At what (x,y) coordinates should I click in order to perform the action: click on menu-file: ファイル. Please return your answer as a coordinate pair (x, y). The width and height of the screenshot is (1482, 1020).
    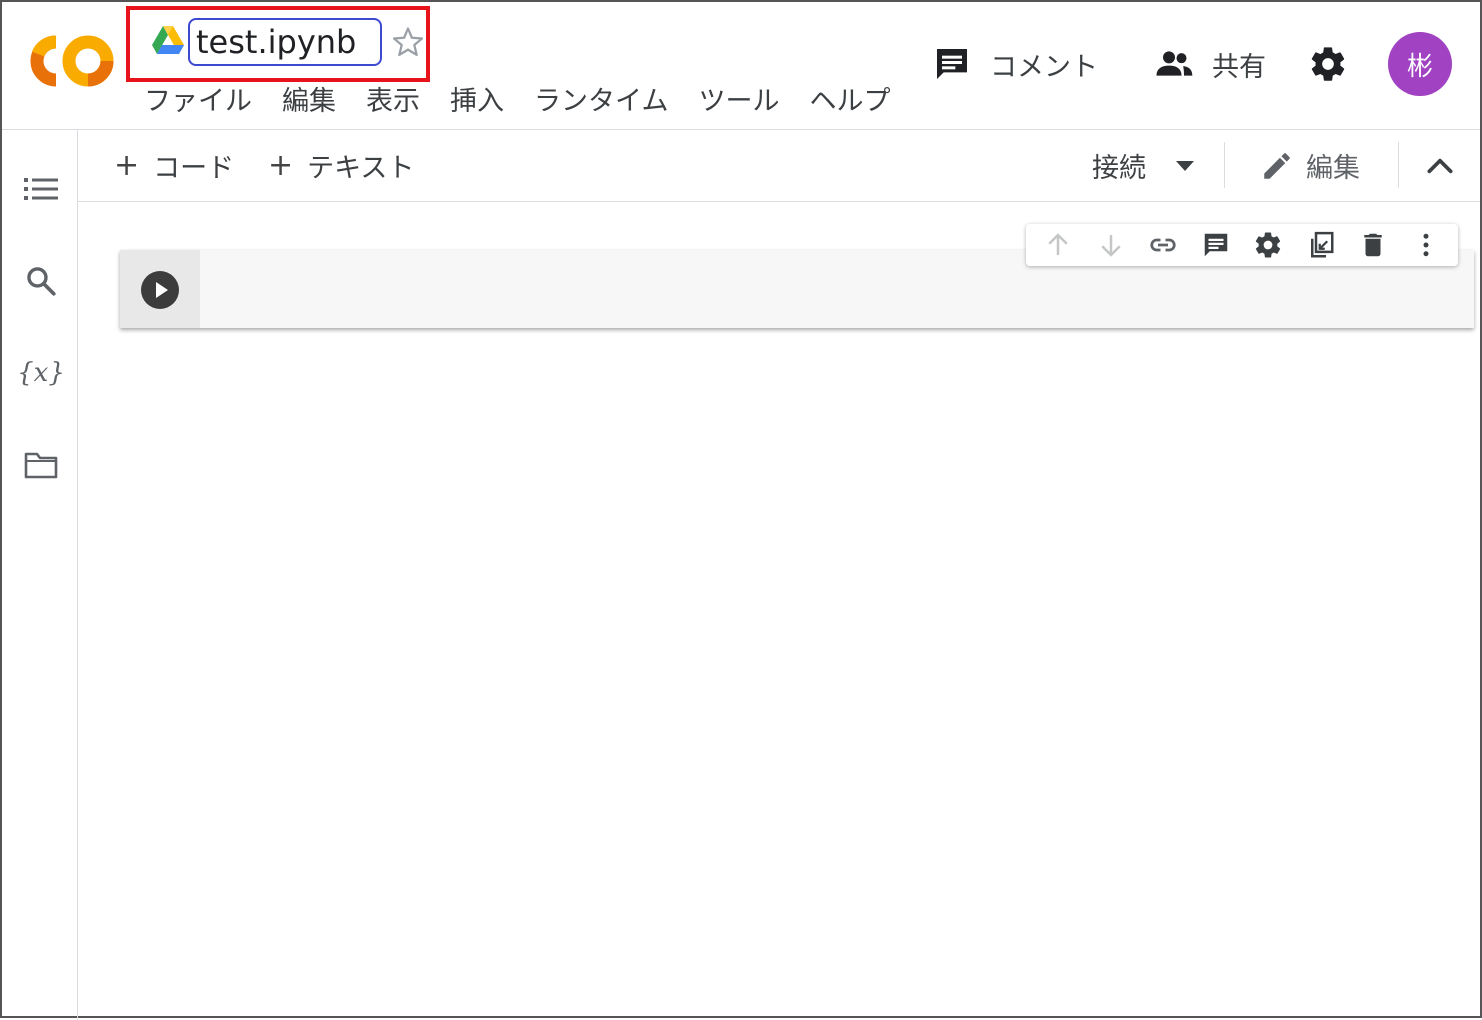
    Looking at the image, I should click on (213, 102).